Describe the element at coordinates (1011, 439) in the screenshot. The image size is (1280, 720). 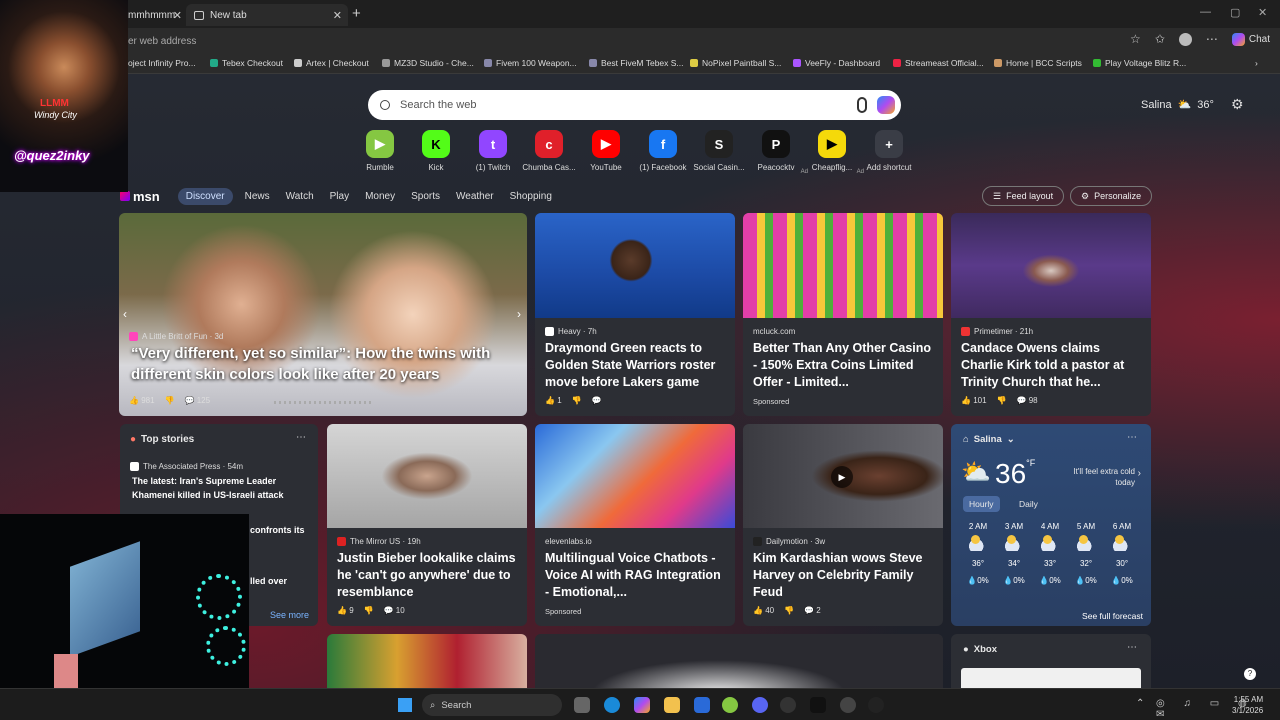
I see `chevron-down-icon: ⌄` at that location.